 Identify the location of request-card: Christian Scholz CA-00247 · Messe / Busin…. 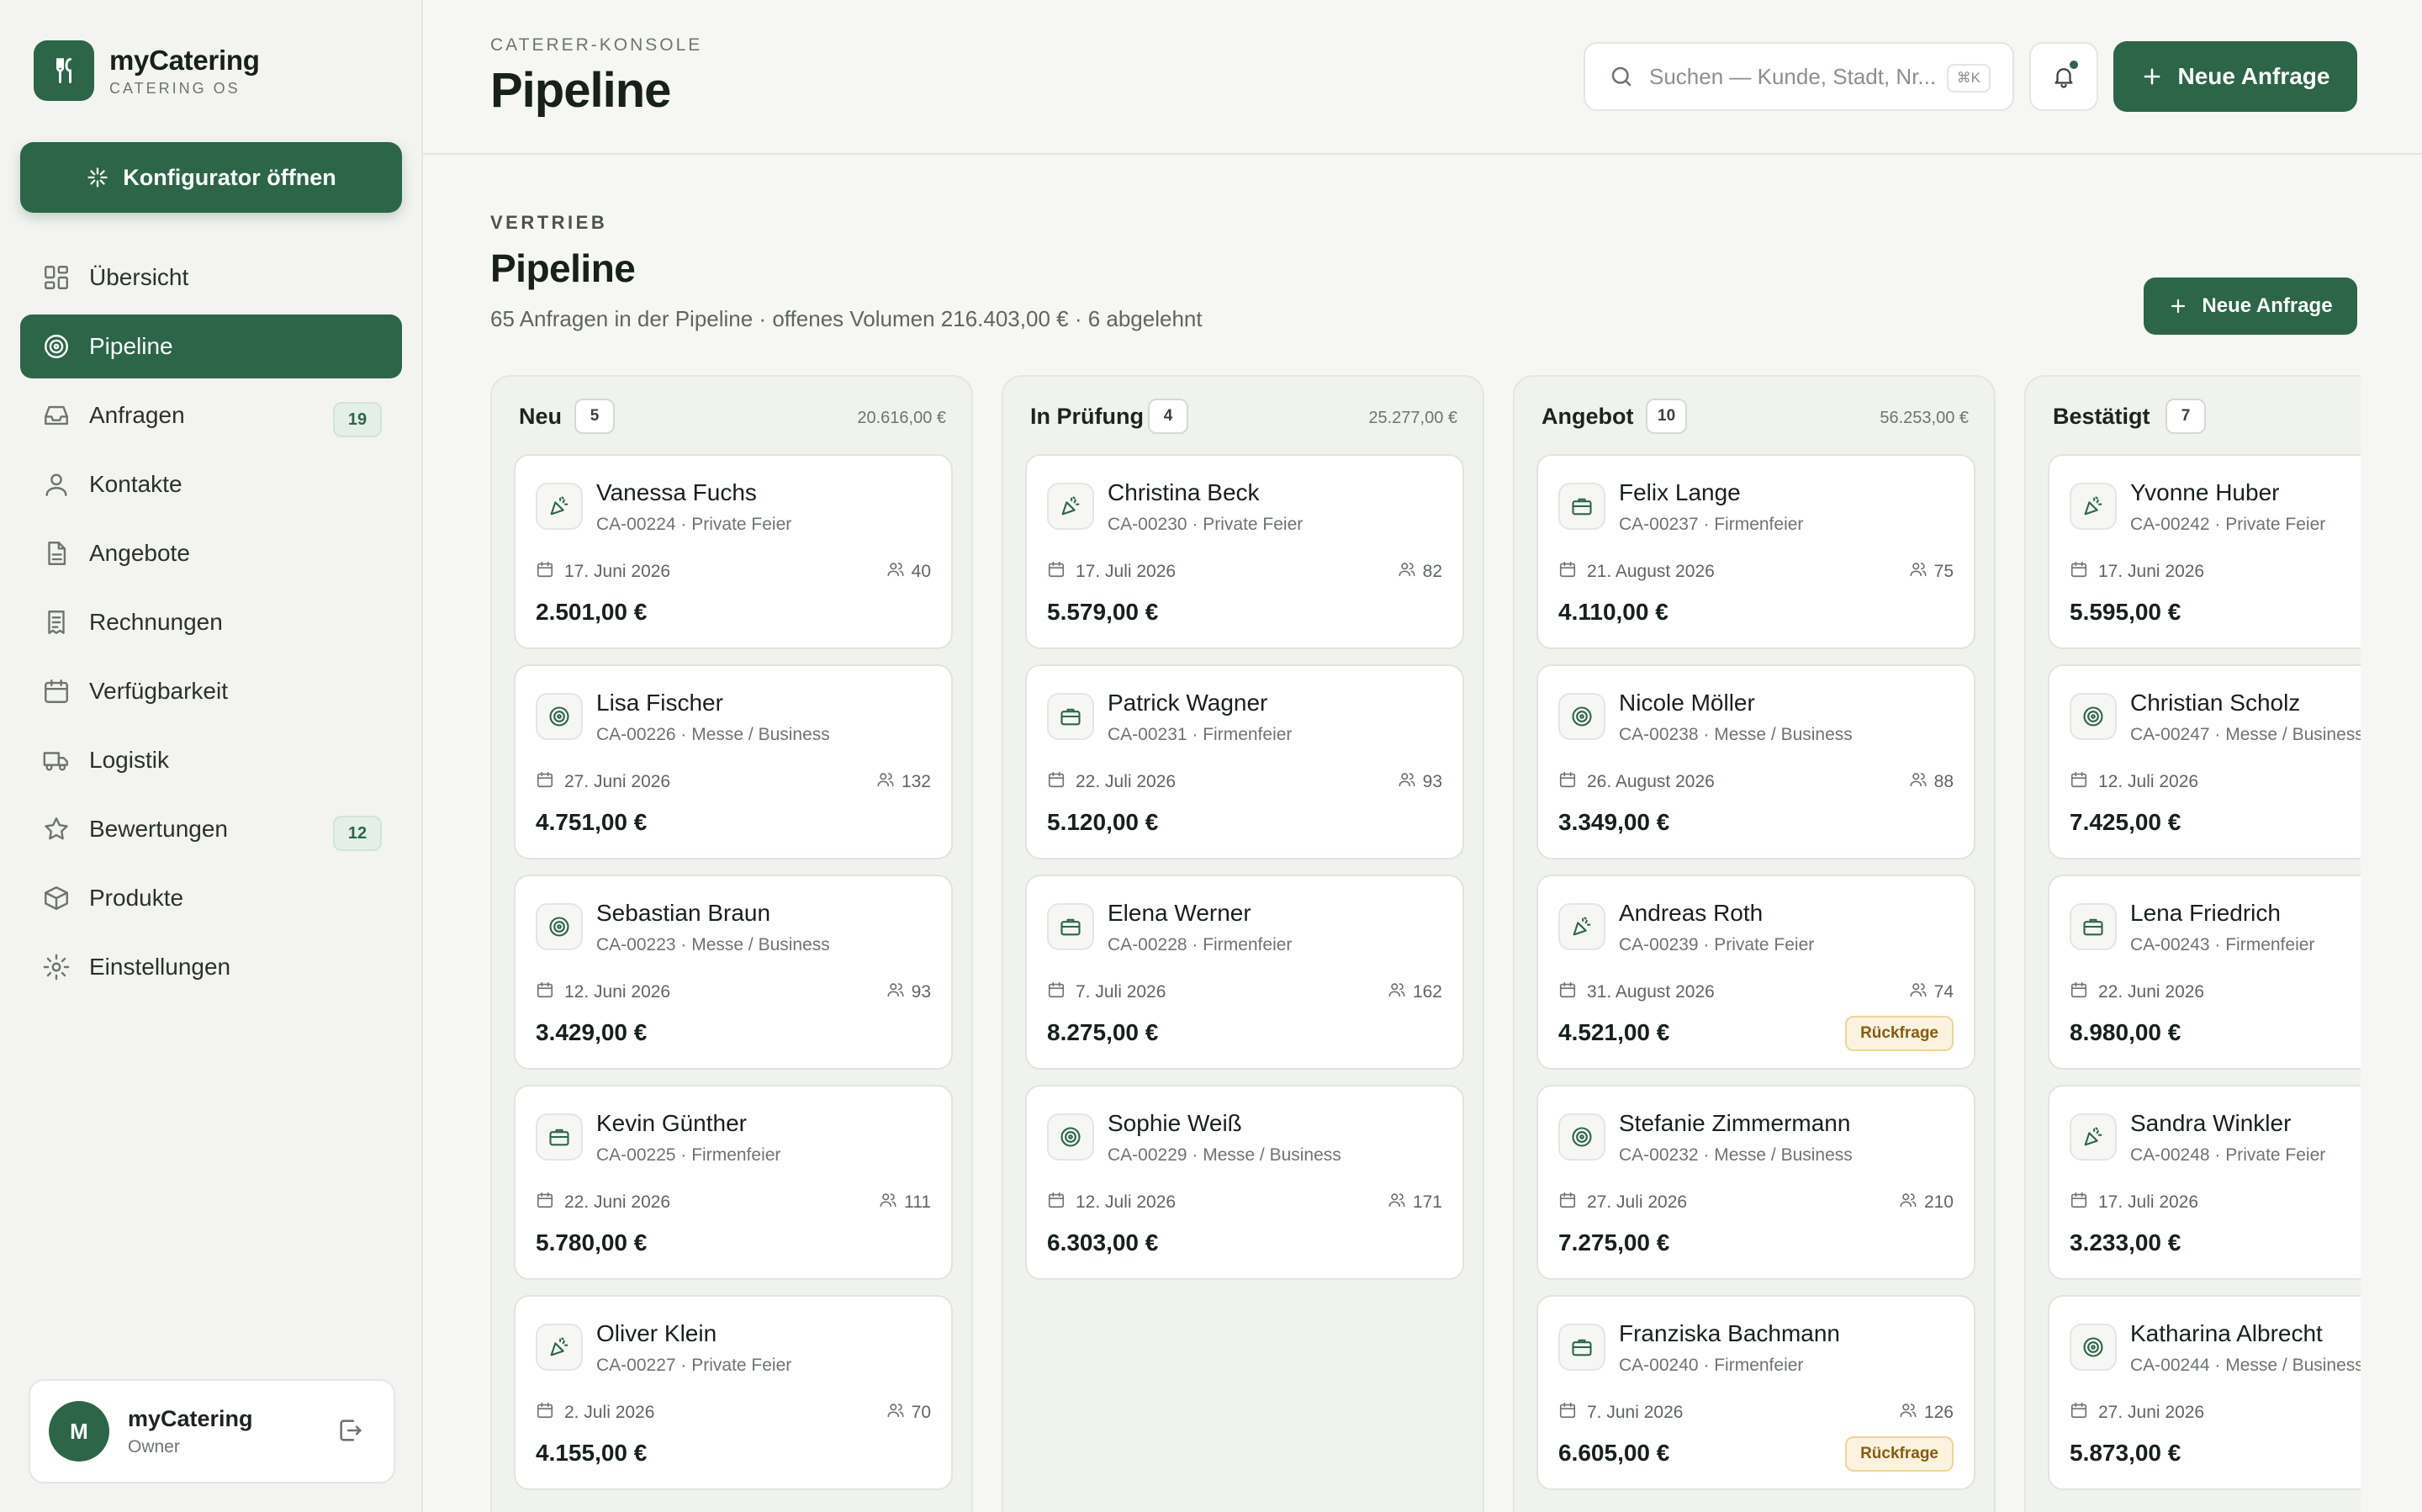
(2204, 761).